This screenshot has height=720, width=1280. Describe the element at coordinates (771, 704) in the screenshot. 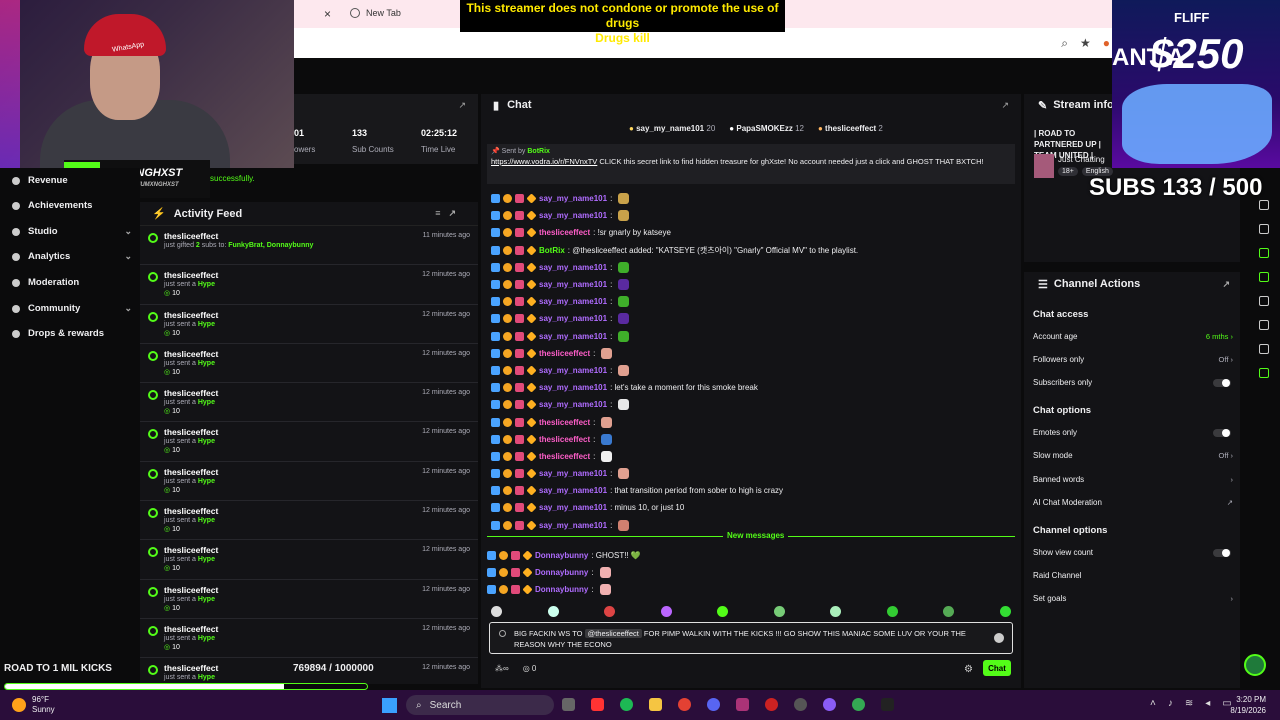

I see `obs-icon` at that location.